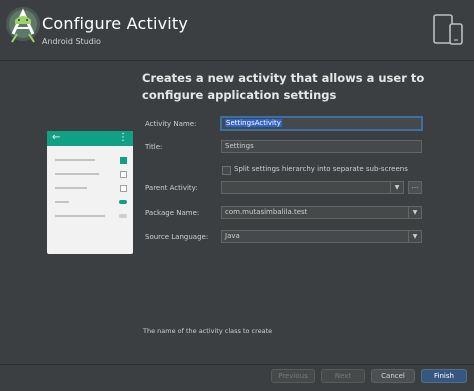 The width and height of the screenshot is (474, 391). I want to click on phone-tablet-icon, so click(448, 29).